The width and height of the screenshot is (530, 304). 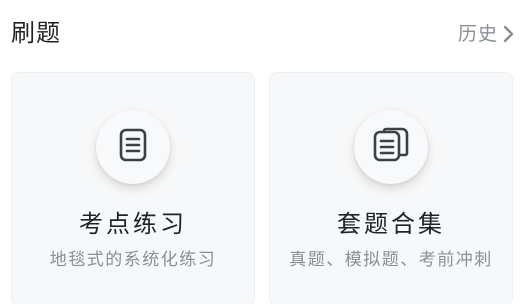 I want to click on stacked-documents-icon, so click(x=391, y=147).